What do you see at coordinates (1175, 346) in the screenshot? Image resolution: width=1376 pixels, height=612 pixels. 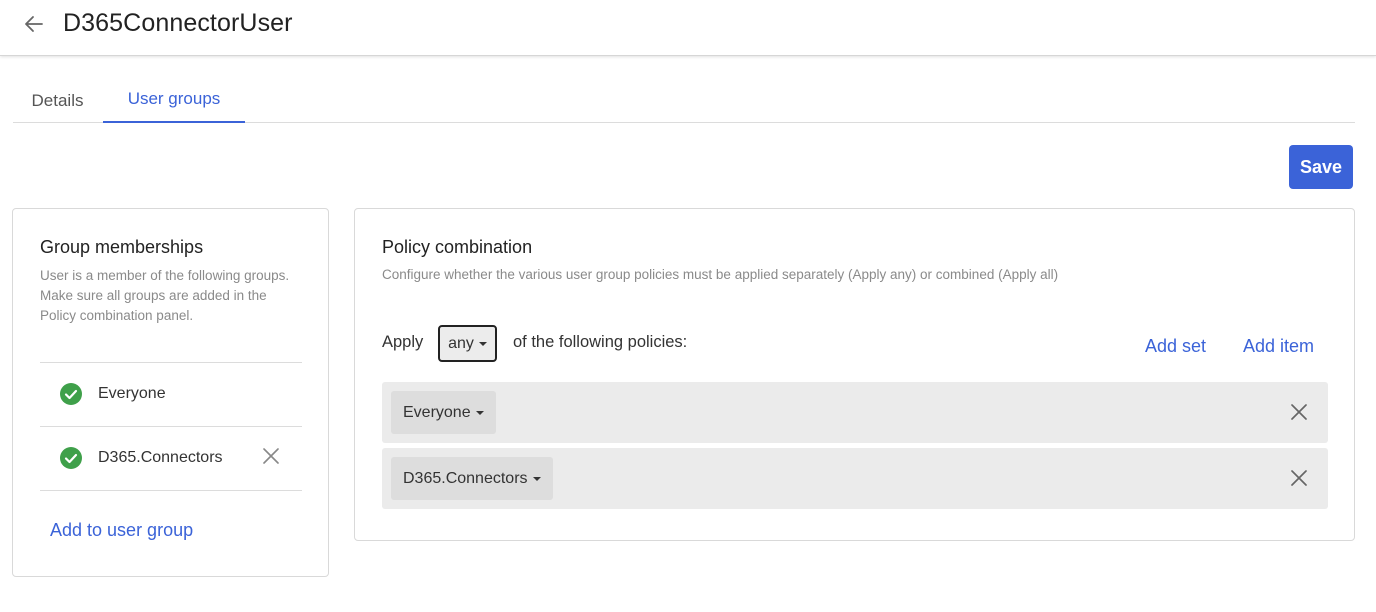 I see `add-set-link: Add set` at bounding box center [1175, 346].